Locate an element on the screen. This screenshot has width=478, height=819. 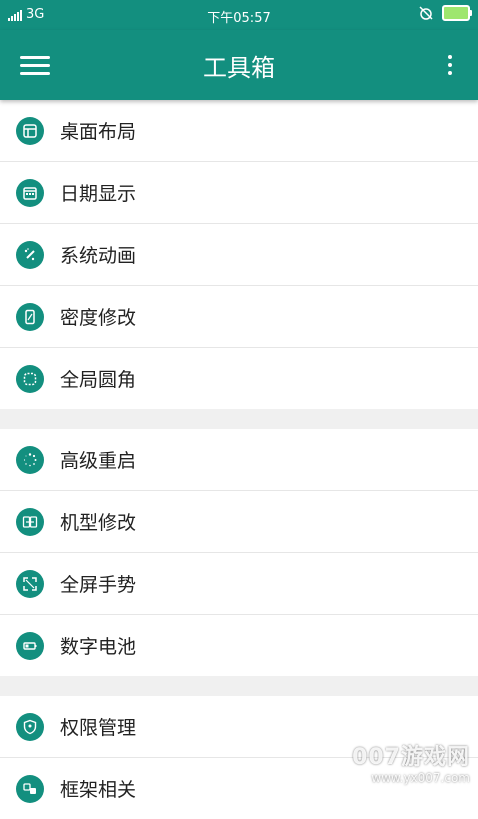
toolbar: 工具箱 is located at coordinates (239, 65).